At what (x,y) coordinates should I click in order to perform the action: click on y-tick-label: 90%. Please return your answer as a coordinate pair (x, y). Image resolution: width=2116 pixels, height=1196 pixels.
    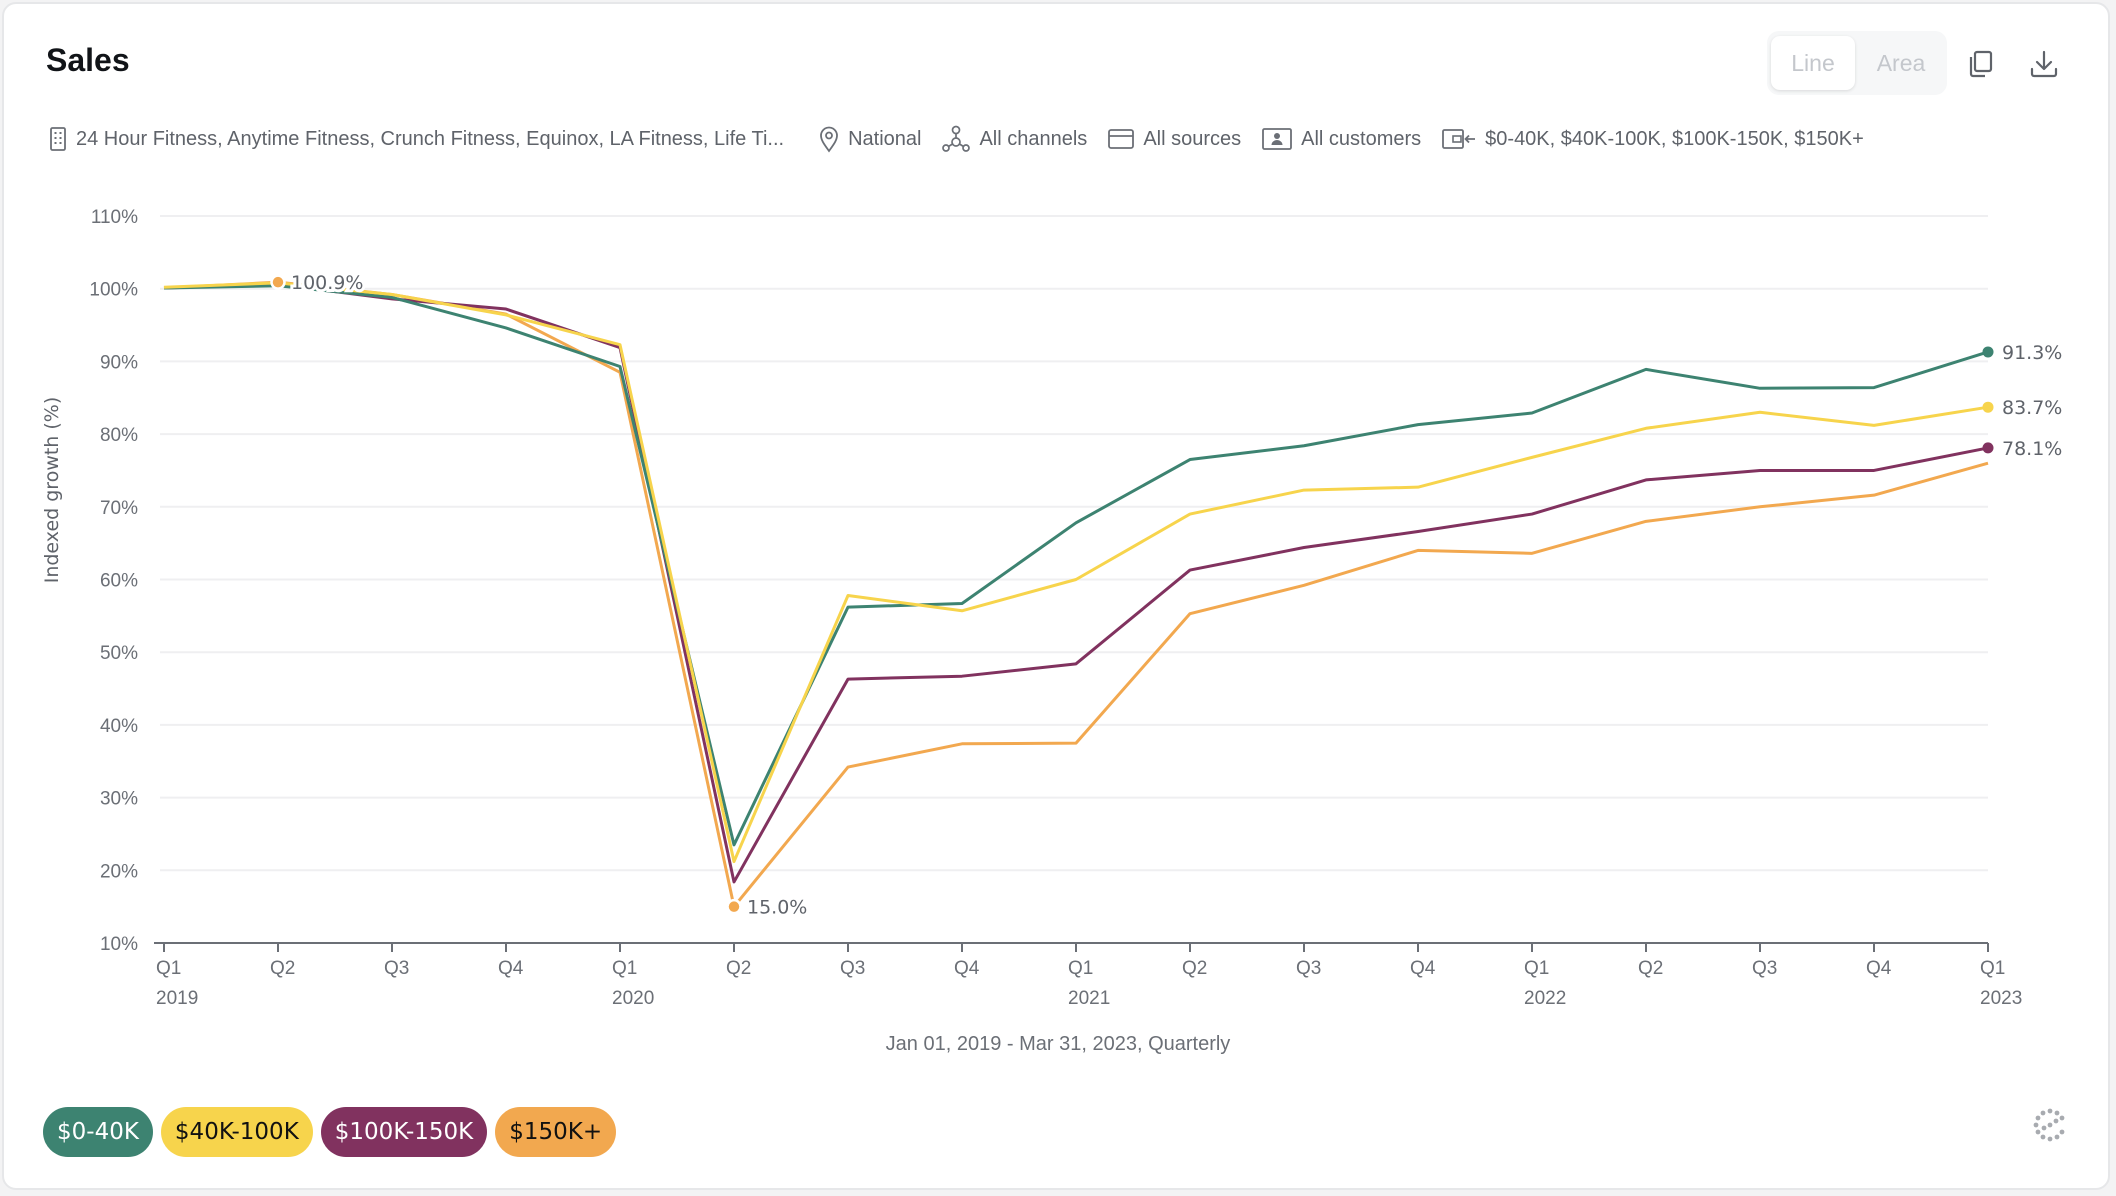
    Looking at the image, I should click on (119, 362).